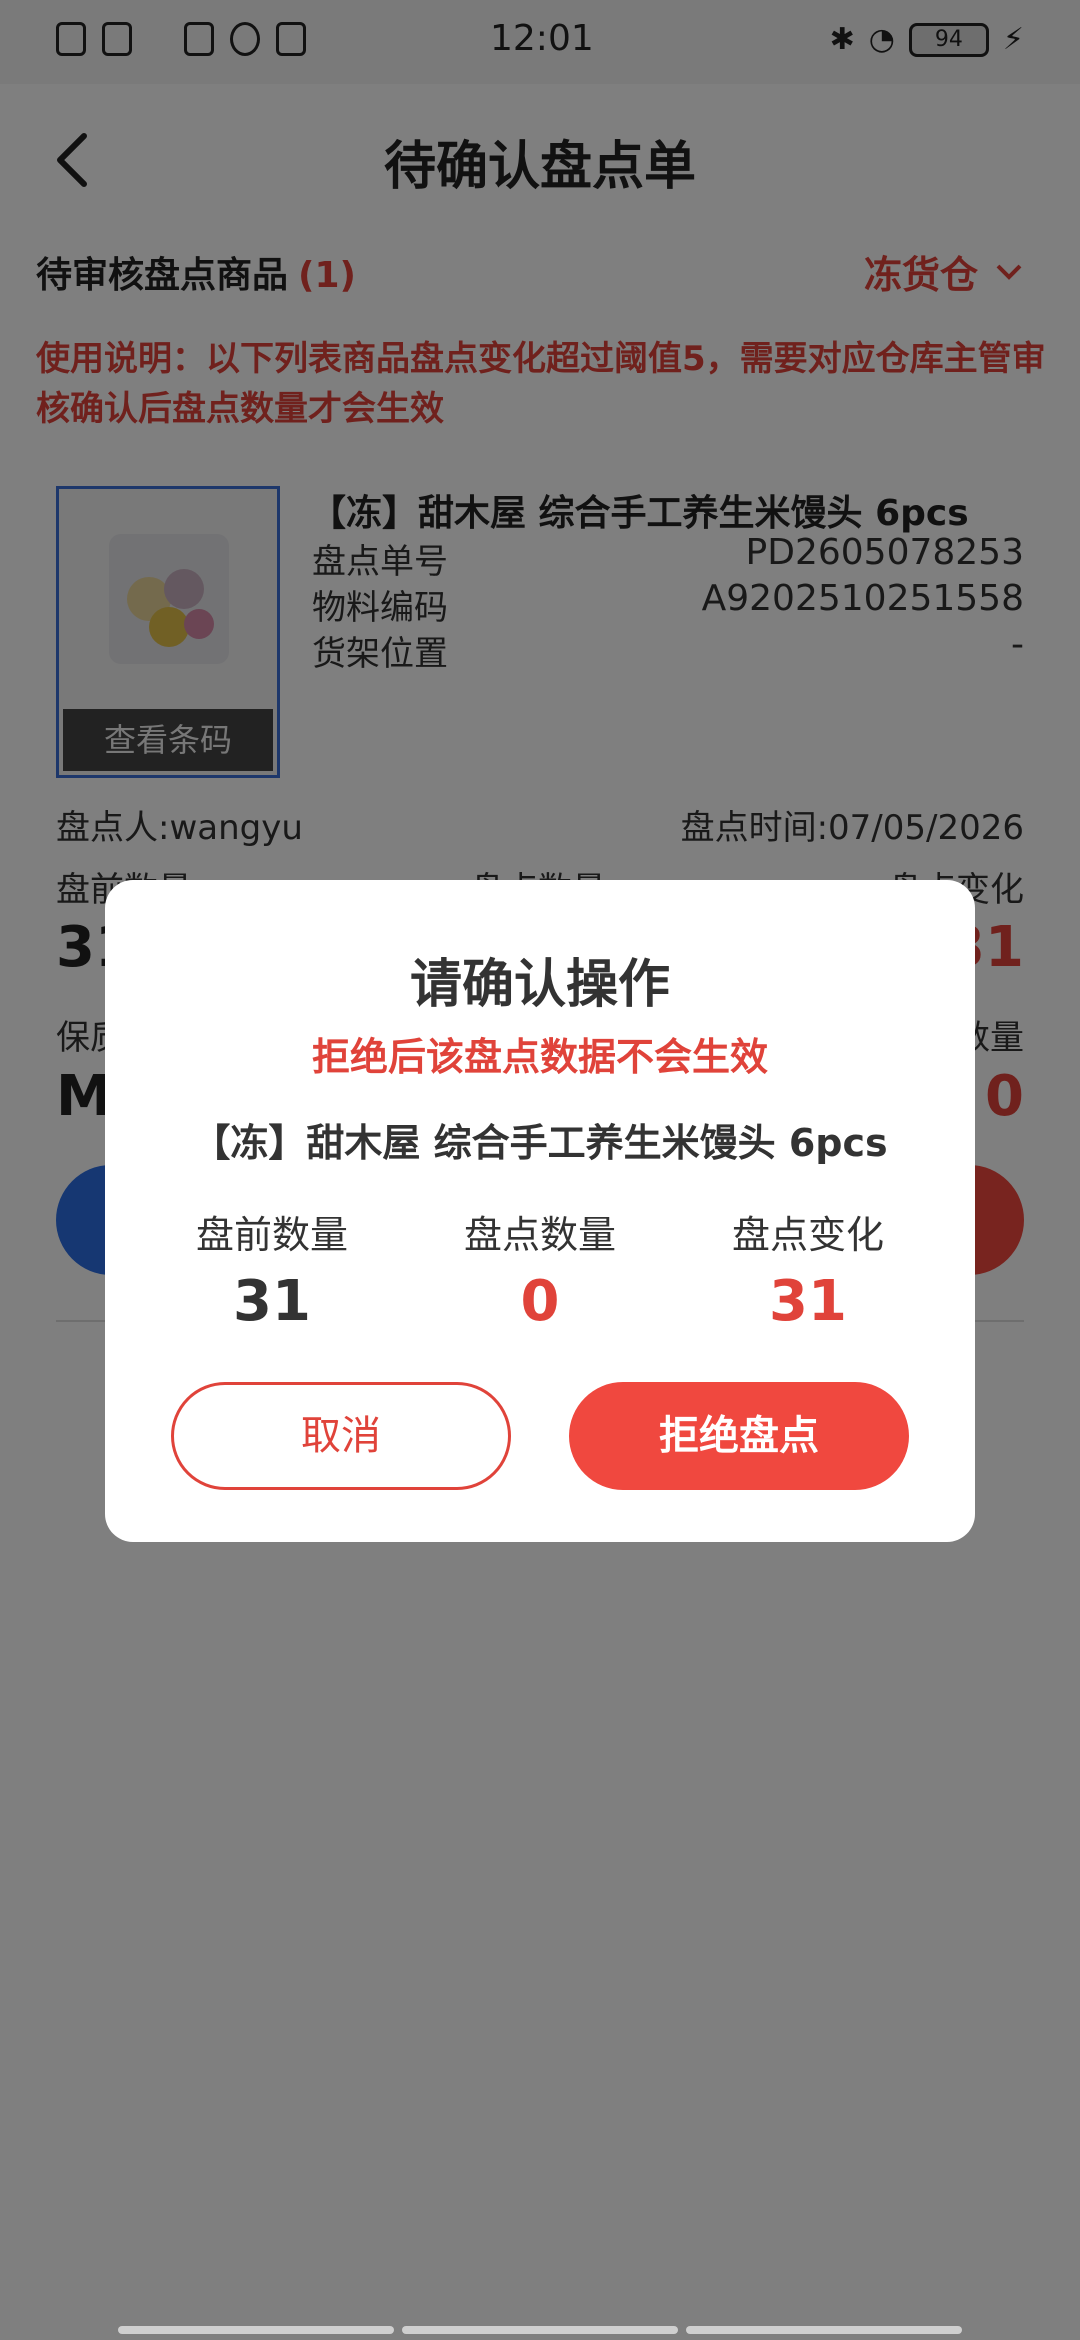  I want to click on dialog-count-label: 盘点数量, so click(539, 1235).